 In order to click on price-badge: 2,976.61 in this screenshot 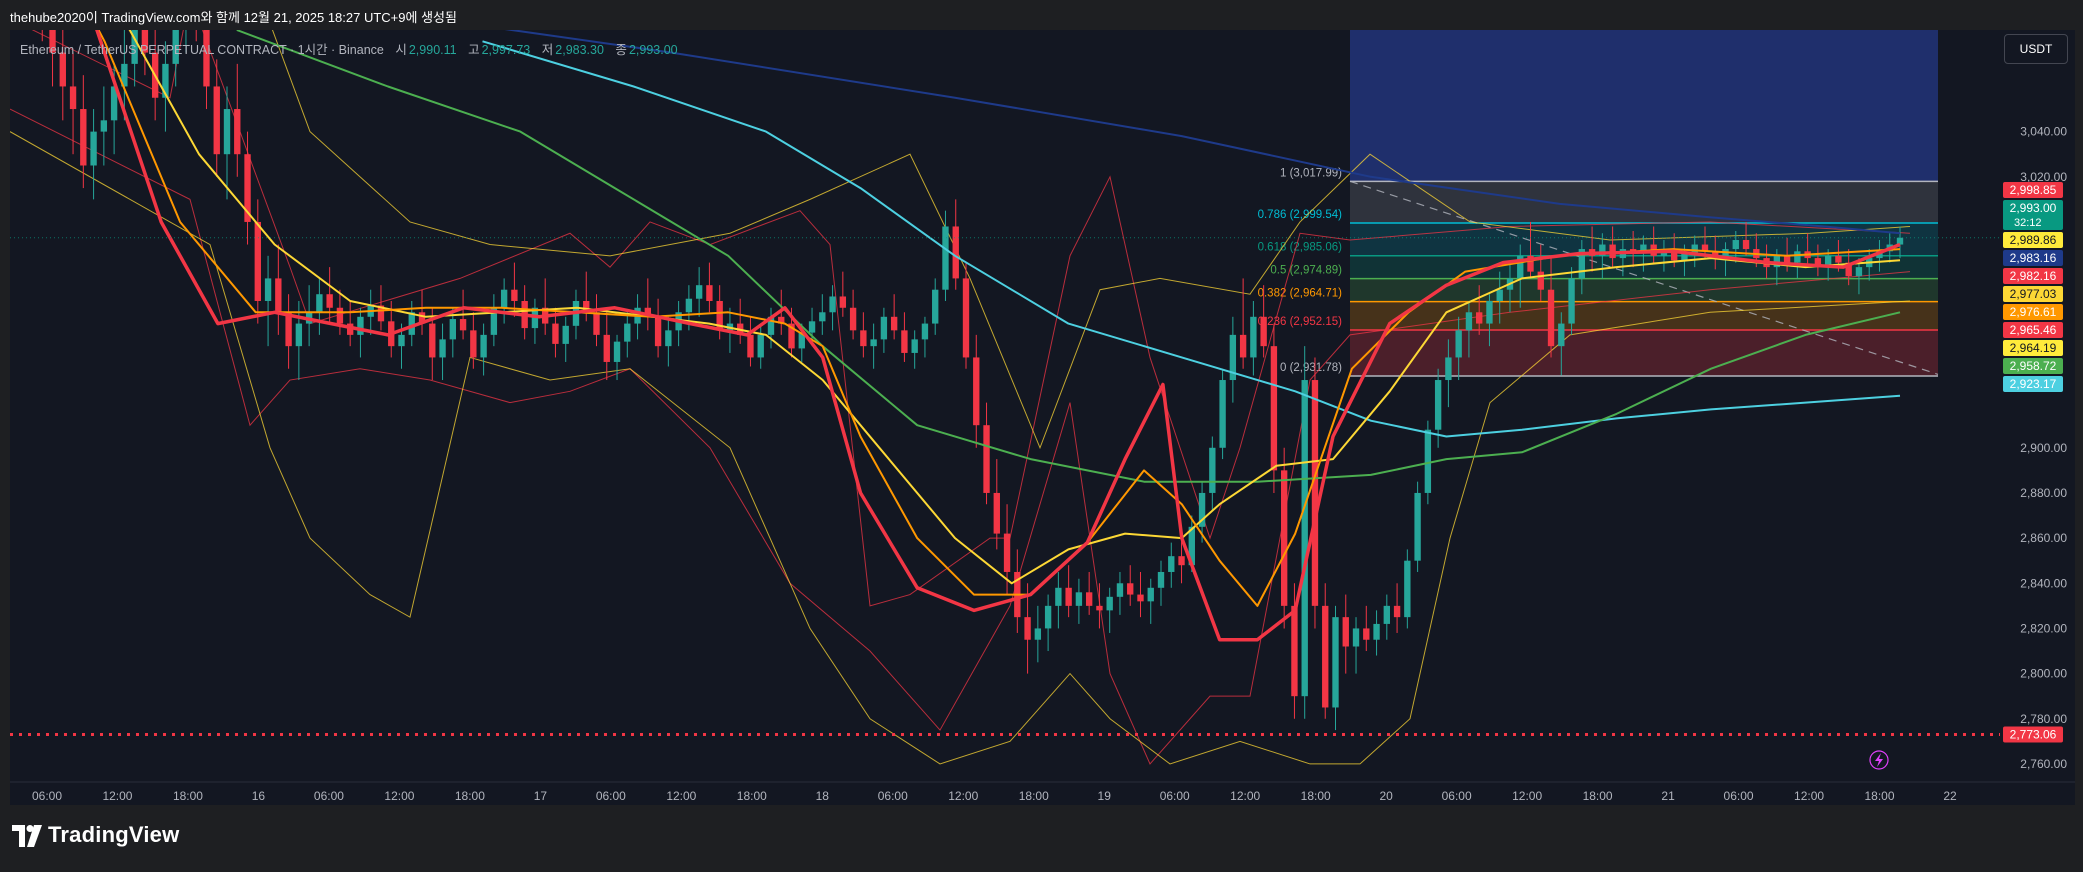, I will do `click(2033, 312)`.